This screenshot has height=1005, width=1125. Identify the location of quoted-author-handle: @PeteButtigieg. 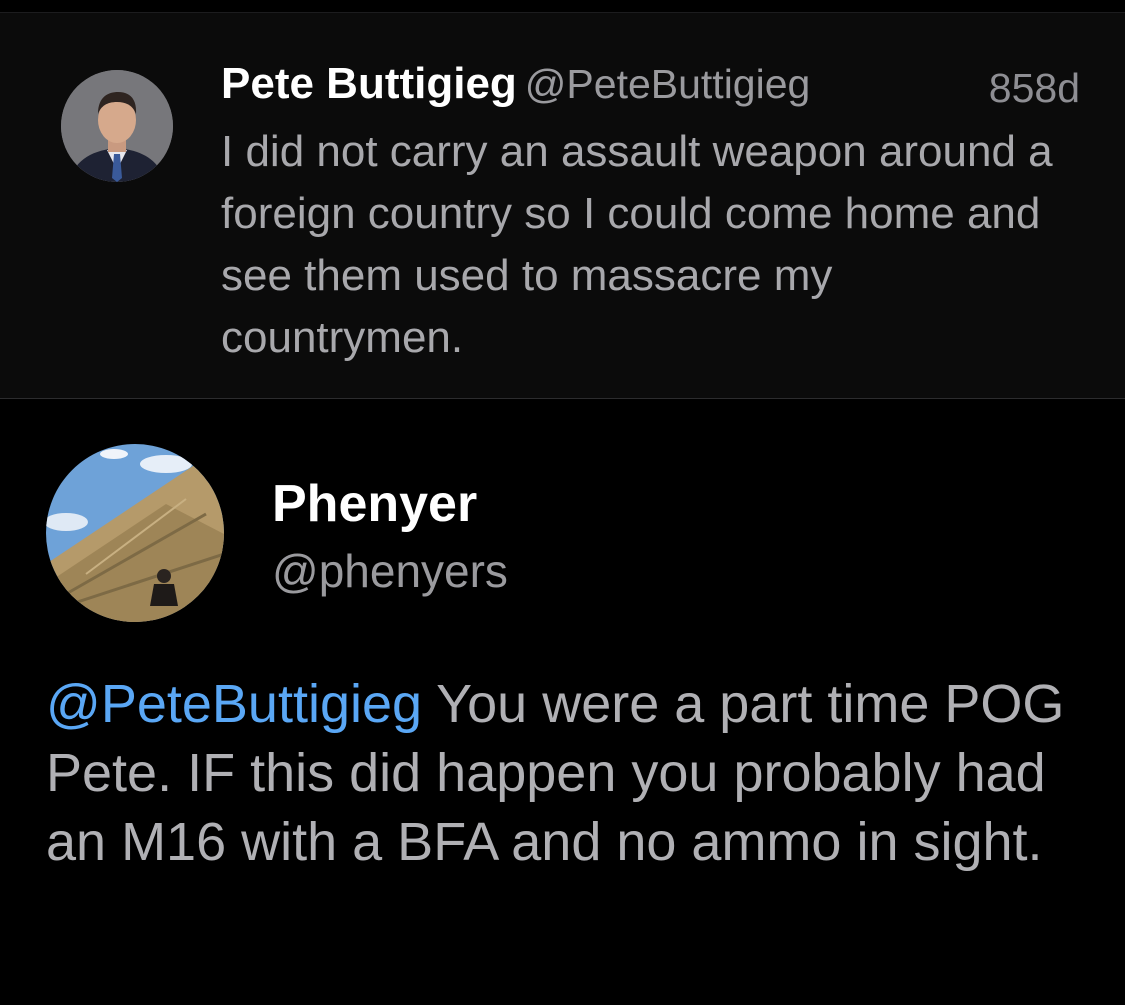
(668, 84).